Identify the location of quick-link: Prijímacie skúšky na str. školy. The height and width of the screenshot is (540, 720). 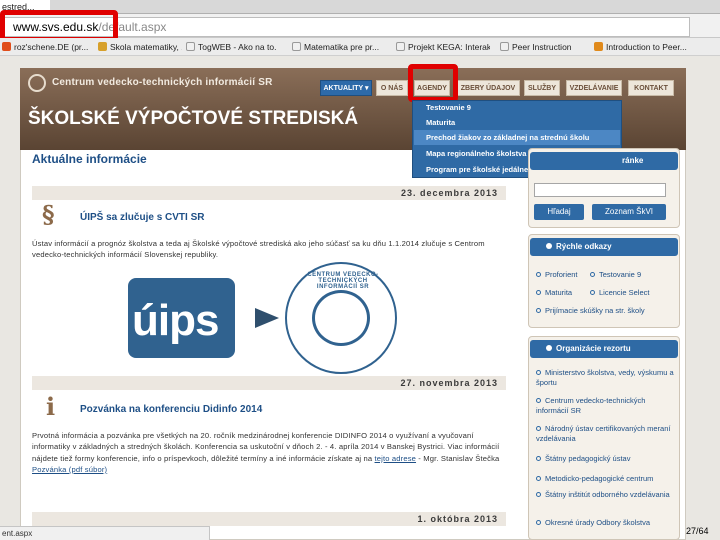
(590, 311).